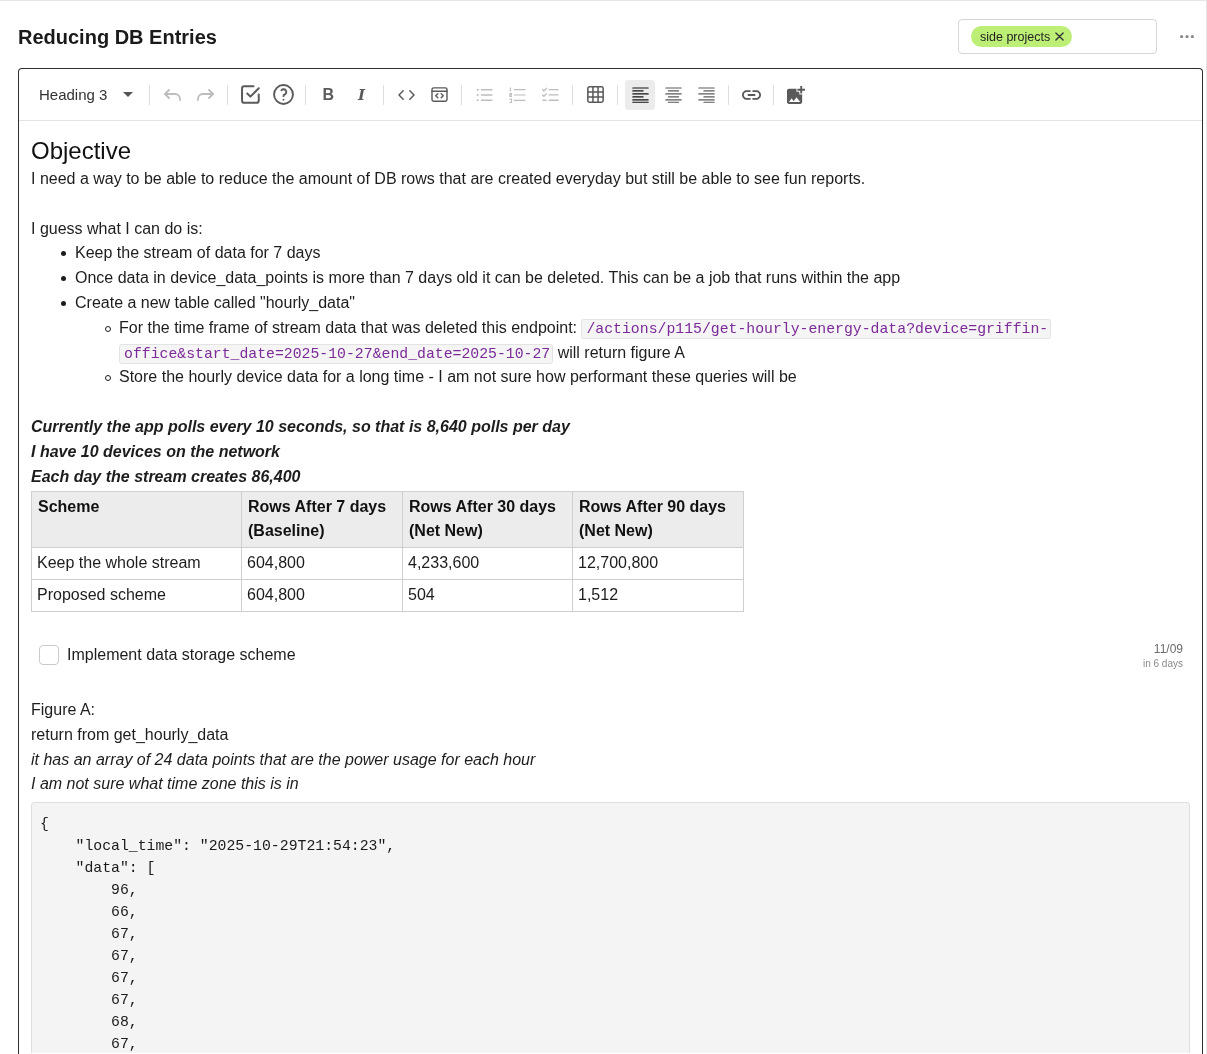  What do you see at coordinates (198, 253) in the screenshot?
I see `list-item-text: Keep the stream of data for 7 days` at bounding box center [198, 253].